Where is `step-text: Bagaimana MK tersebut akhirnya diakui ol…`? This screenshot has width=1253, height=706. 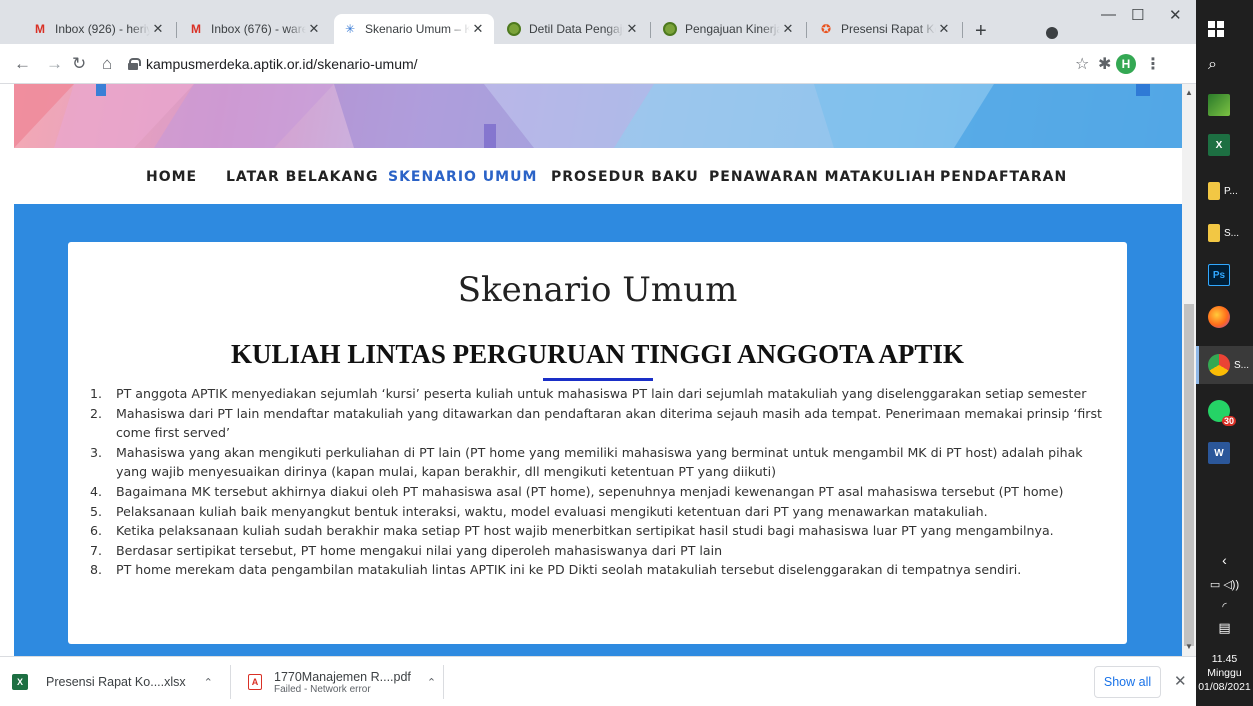
step-text: Bagaimana MK tersebut akhirnya diakui ol… is located at coordinates (590, 491).